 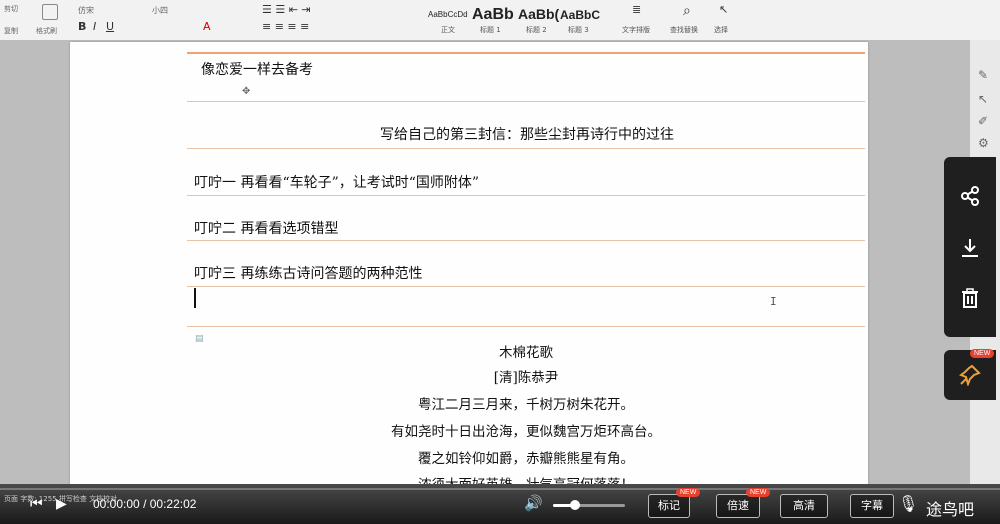 What do you see at coordinates (160, 10) in the screenshot?
I see `font-size-select: 小四` at bounding box center [160, 10].